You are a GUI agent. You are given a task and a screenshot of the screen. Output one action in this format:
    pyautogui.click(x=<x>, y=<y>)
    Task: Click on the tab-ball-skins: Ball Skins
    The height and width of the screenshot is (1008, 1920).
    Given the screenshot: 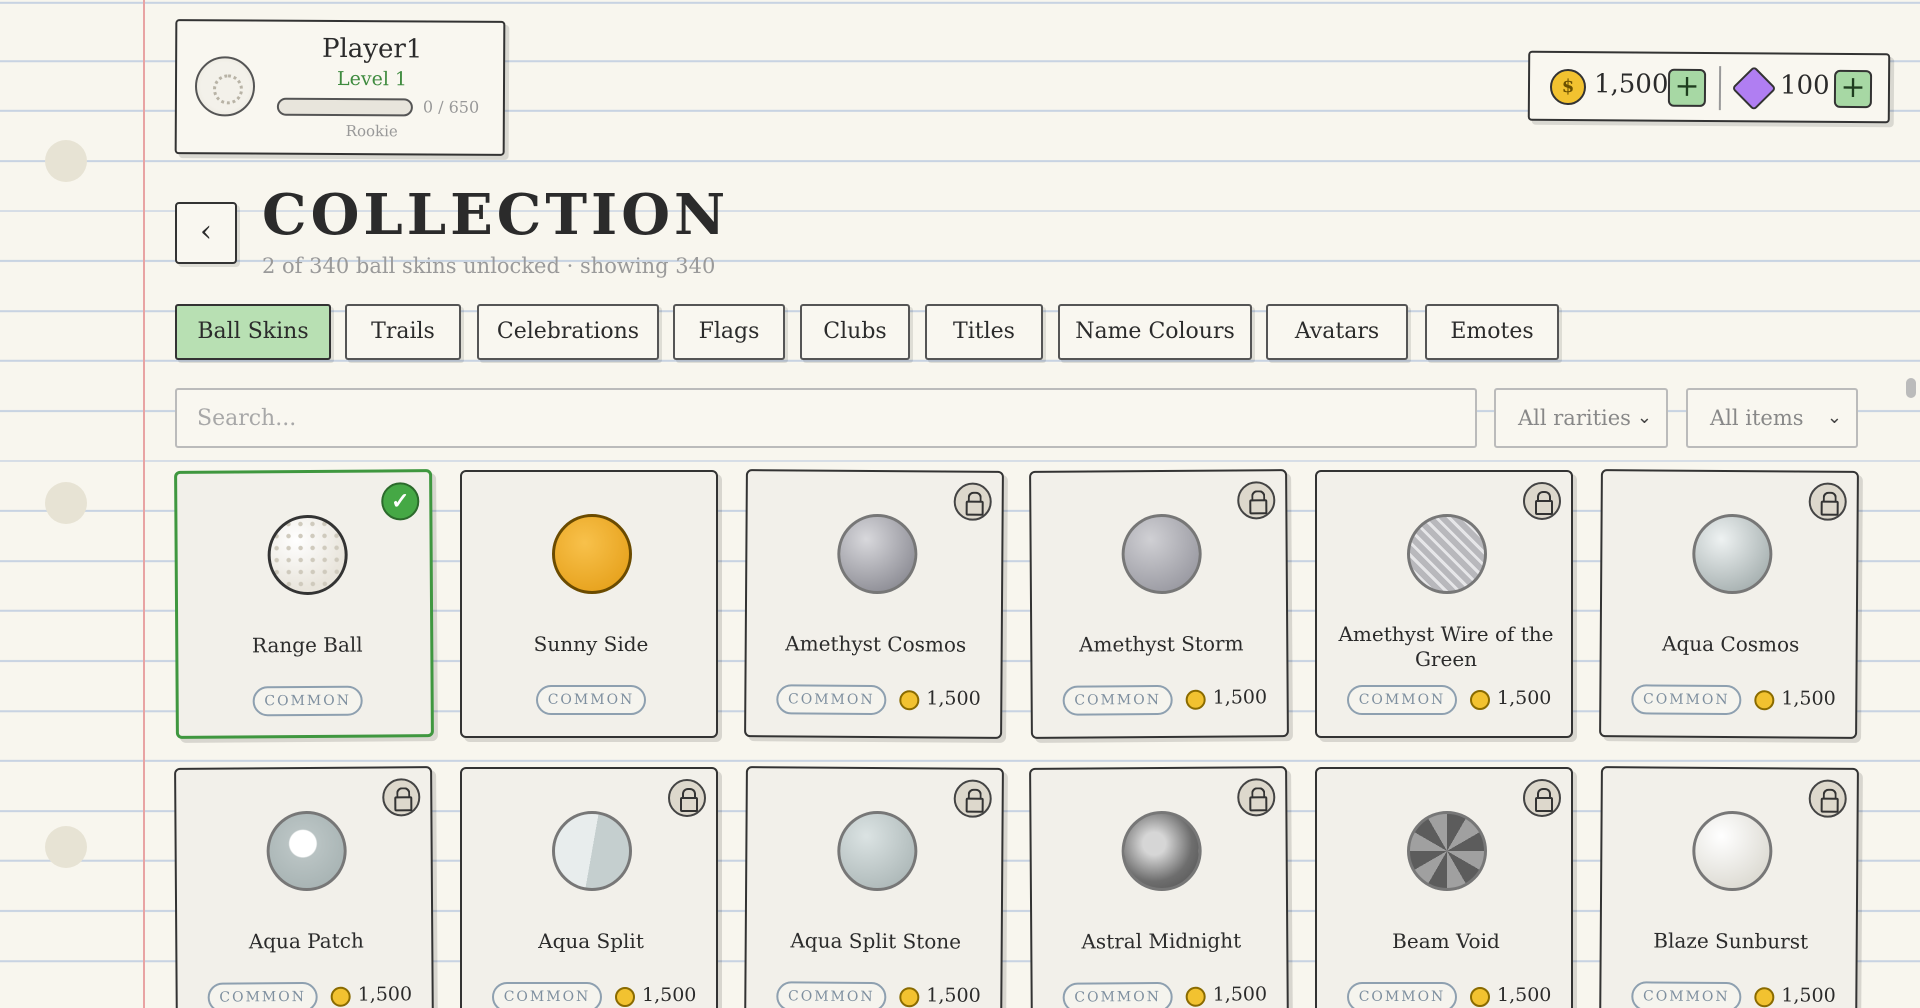 What is the action you would take?
    pyautogui.click(x=253, y=332)
    